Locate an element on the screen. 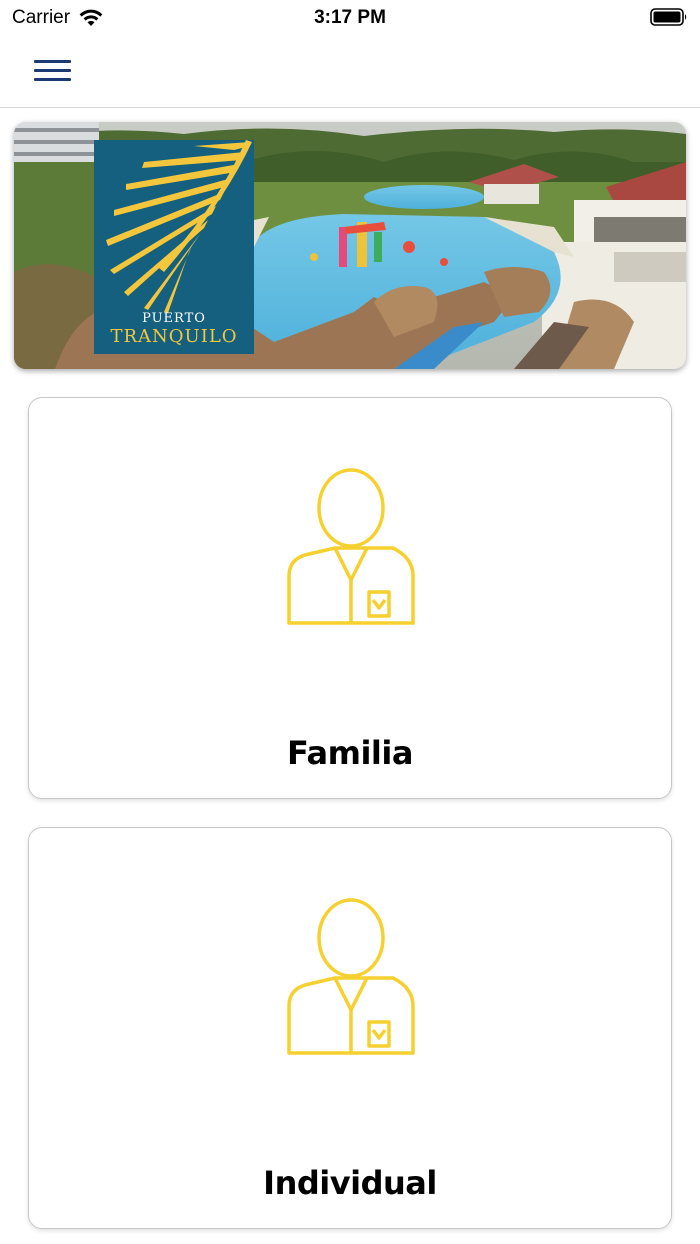 The width and height of the screenshot is (700, 1244). status-bar: Carrier 3:17 PM is located at coordinates (350, 18).